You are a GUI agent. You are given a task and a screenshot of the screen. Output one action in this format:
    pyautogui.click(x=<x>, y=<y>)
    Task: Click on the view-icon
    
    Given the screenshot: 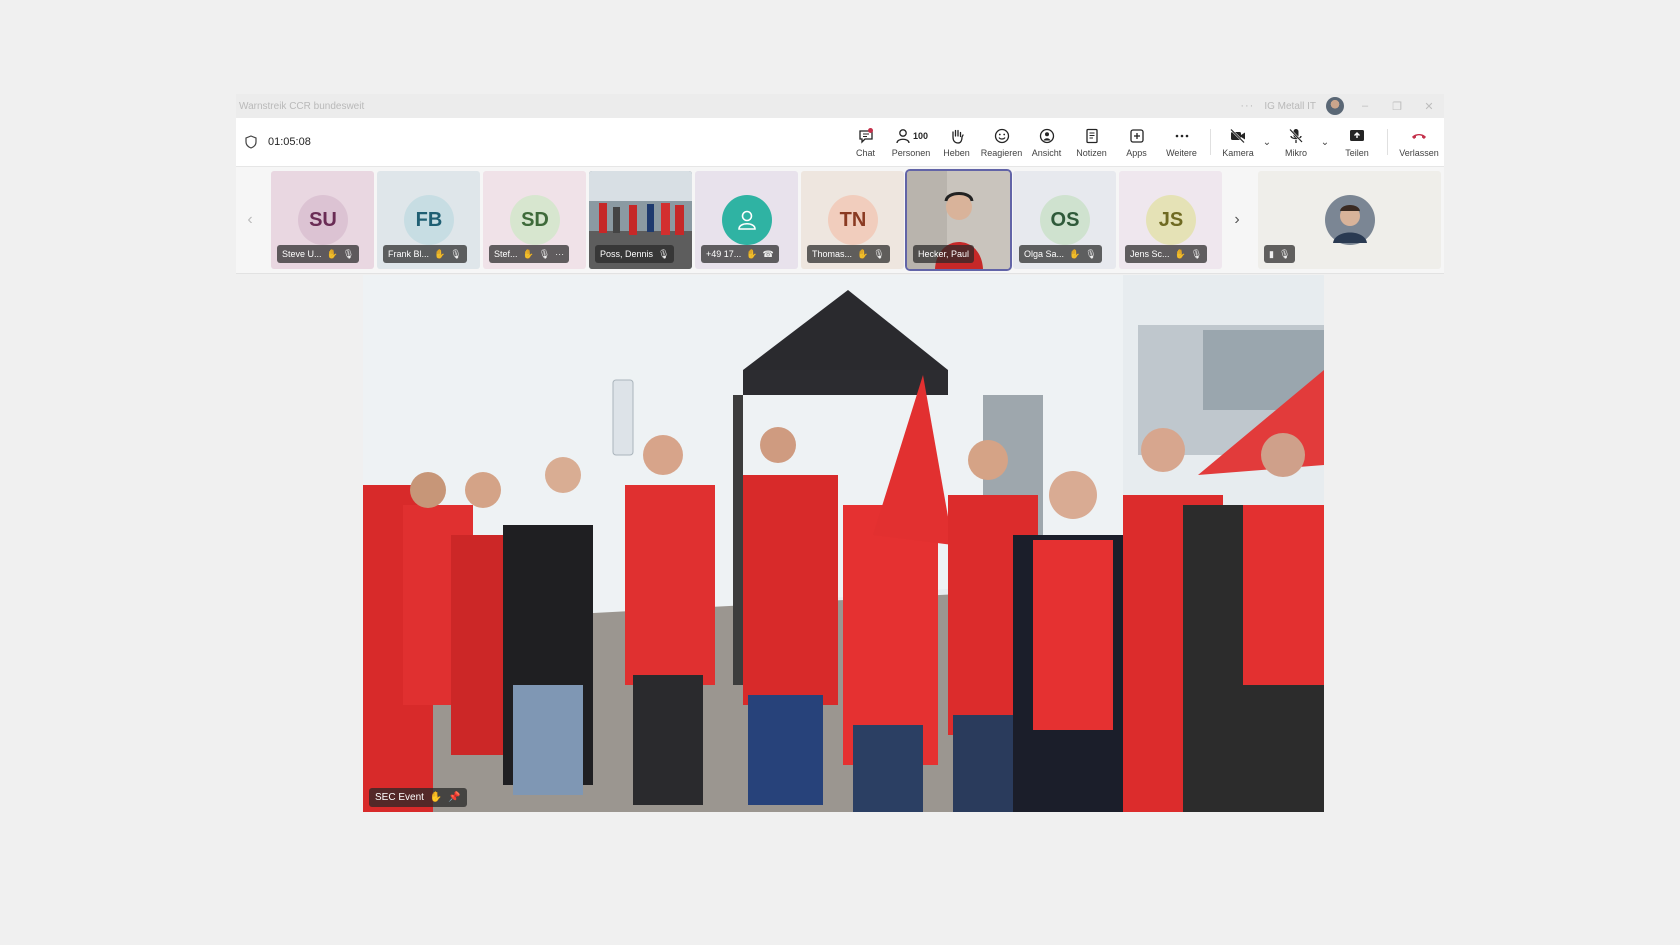 What is the action you would take?
    pyautogui.click(x=1046, y=135)
    